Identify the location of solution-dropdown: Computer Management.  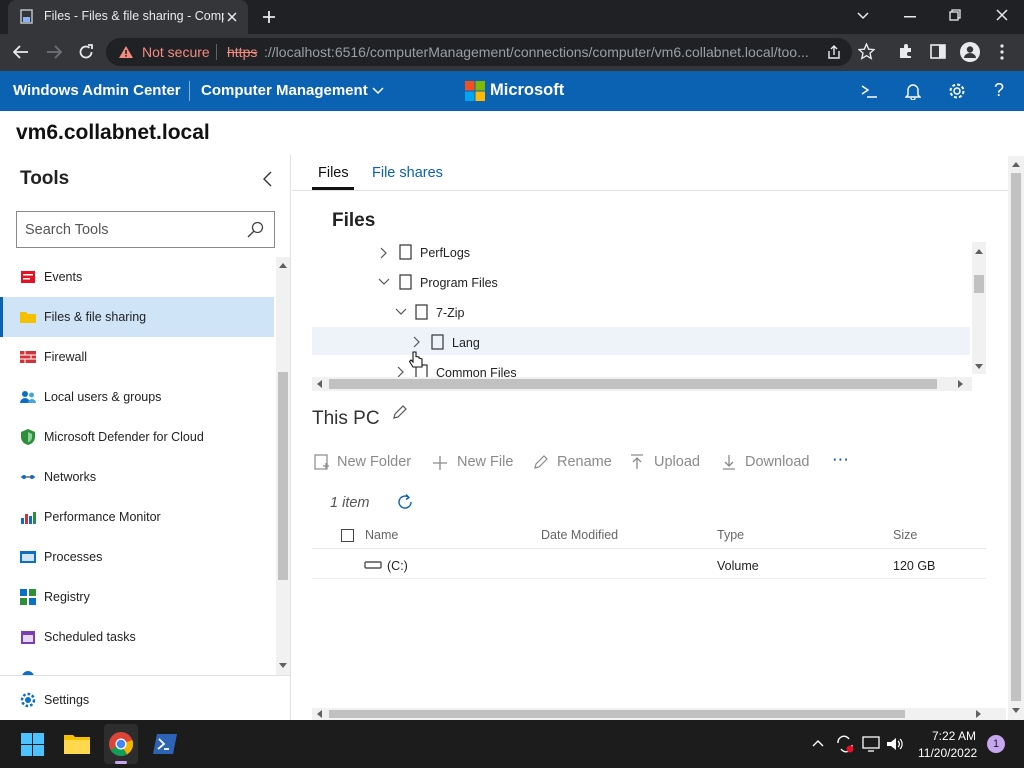
(284, 90).